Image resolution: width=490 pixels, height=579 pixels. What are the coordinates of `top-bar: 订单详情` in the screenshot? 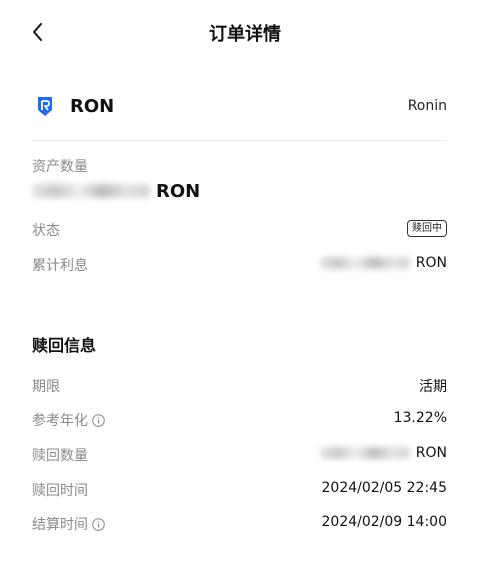 It's located at (245, 32).